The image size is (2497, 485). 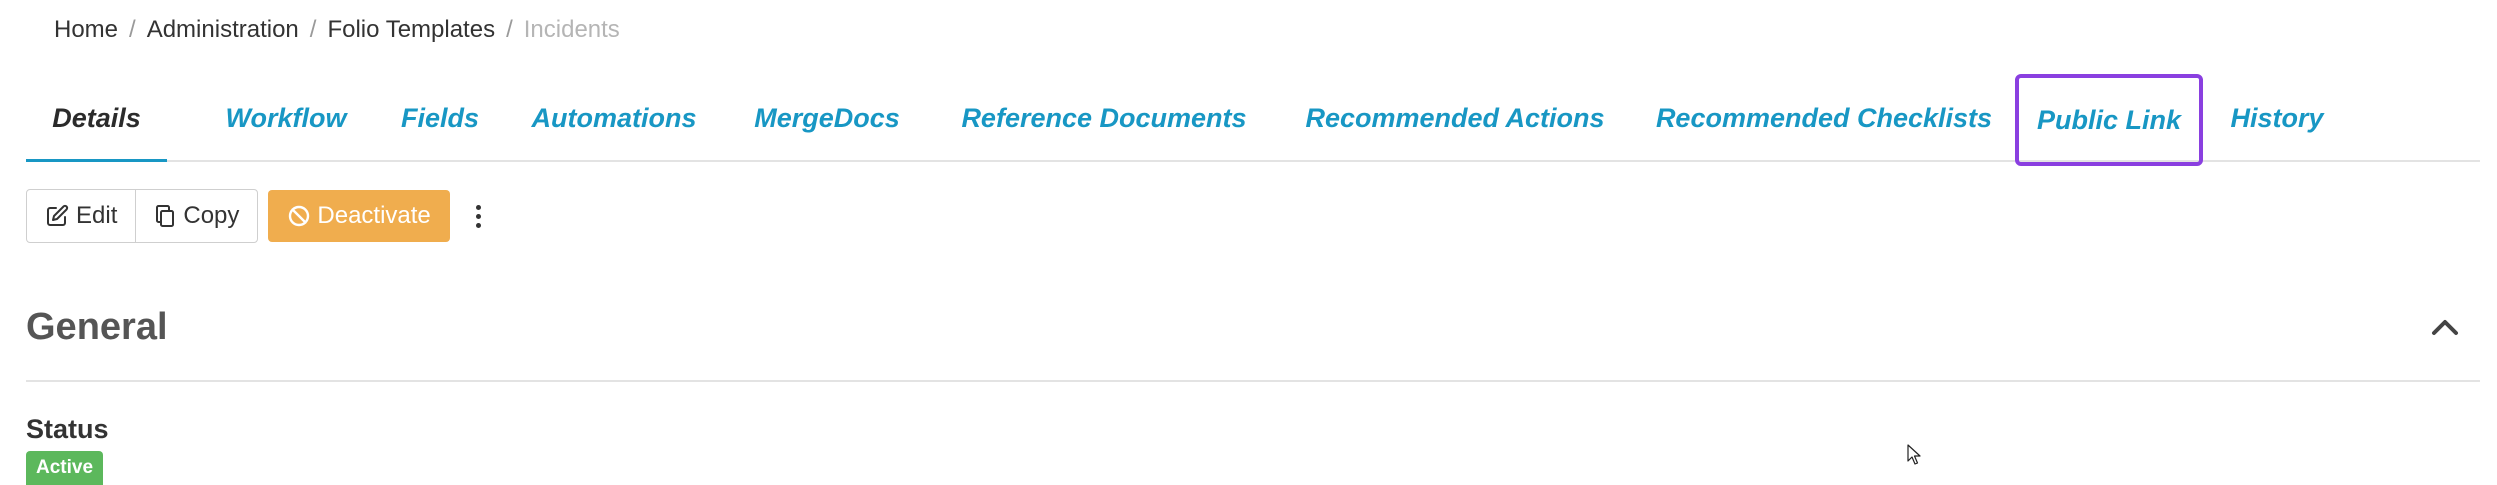 I want to click on copy-icon, so click(x=165, y=216).